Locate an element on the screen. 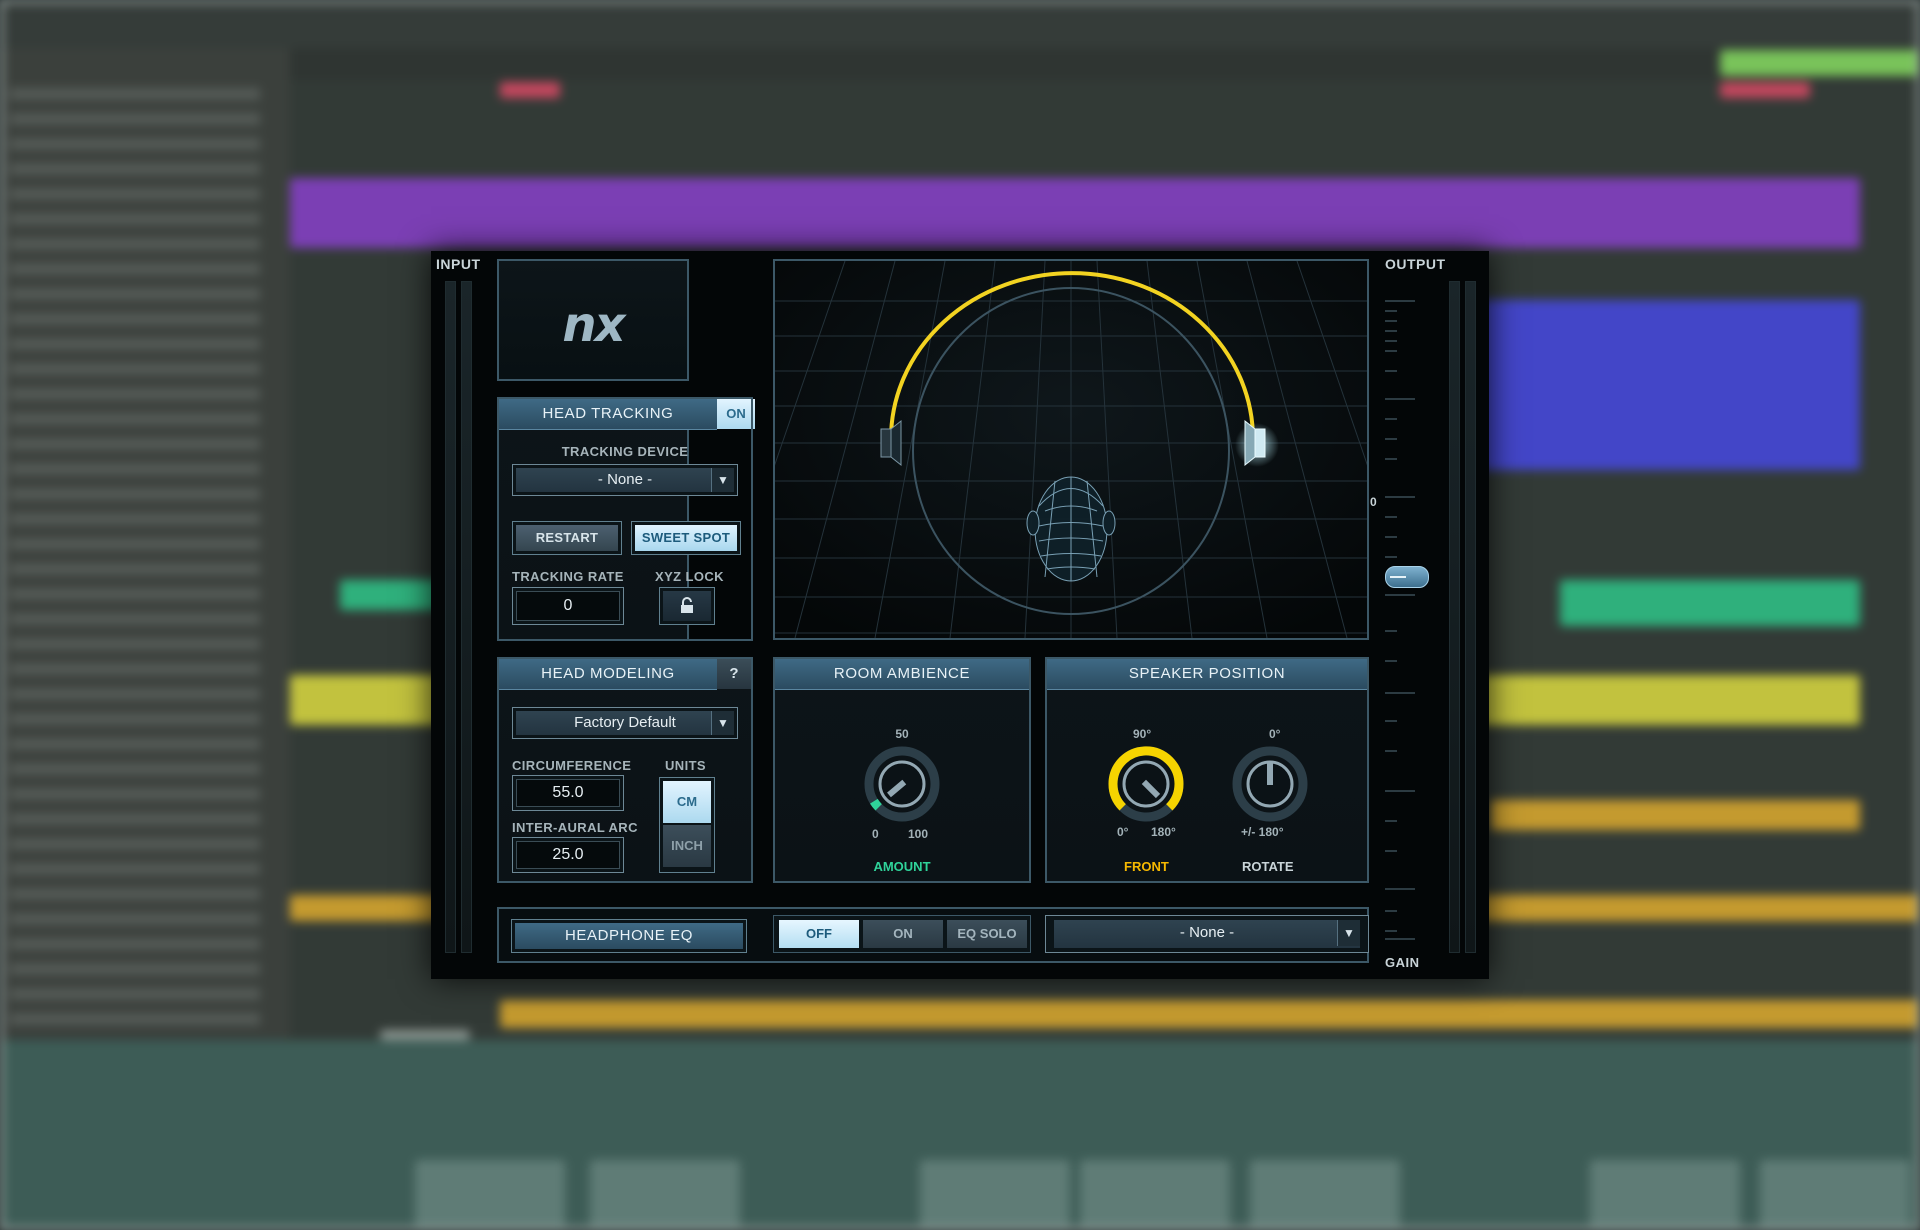 This screenshot has width=1920, height=1230. room-ambience-panel: ROOM AMBIENCE 50 0 100 AMOUNT is located at coordinates (902, 770).